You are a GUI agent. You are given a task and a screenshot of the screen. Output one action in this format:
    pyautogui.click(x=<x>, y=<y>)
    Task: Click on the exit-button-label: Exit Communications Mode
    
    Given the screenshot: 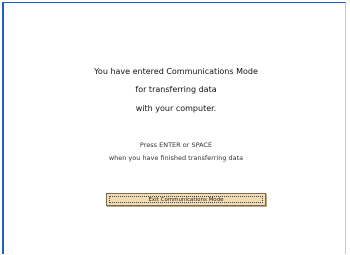 What is the action you would take?
    pyautogui.click(x=186, y=199)
    